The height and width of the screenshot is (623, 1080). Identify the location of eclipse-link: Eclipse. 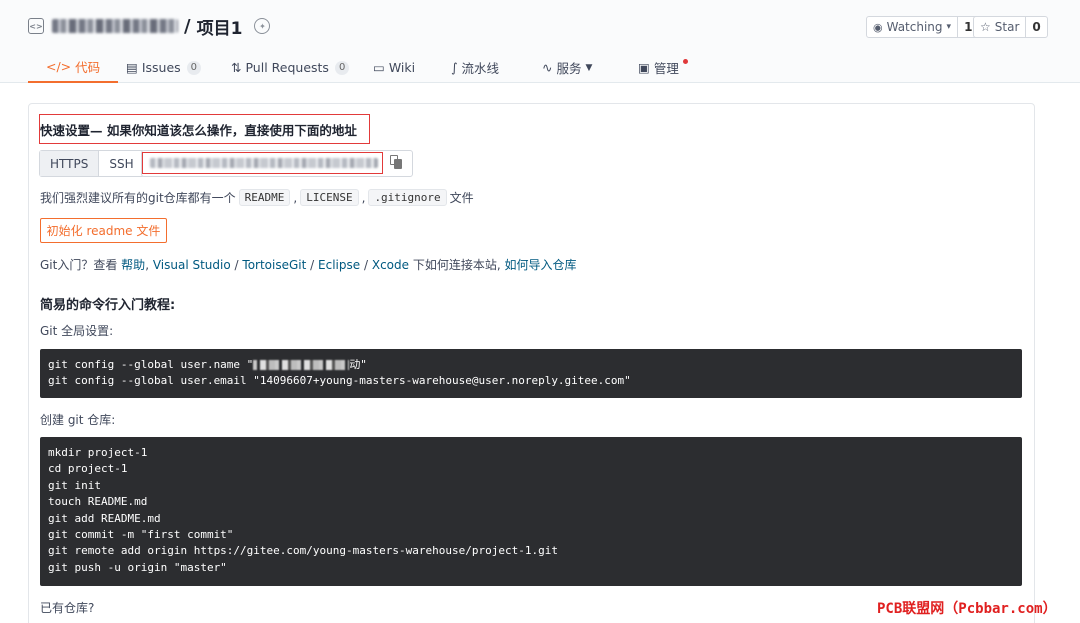
(339, 265).